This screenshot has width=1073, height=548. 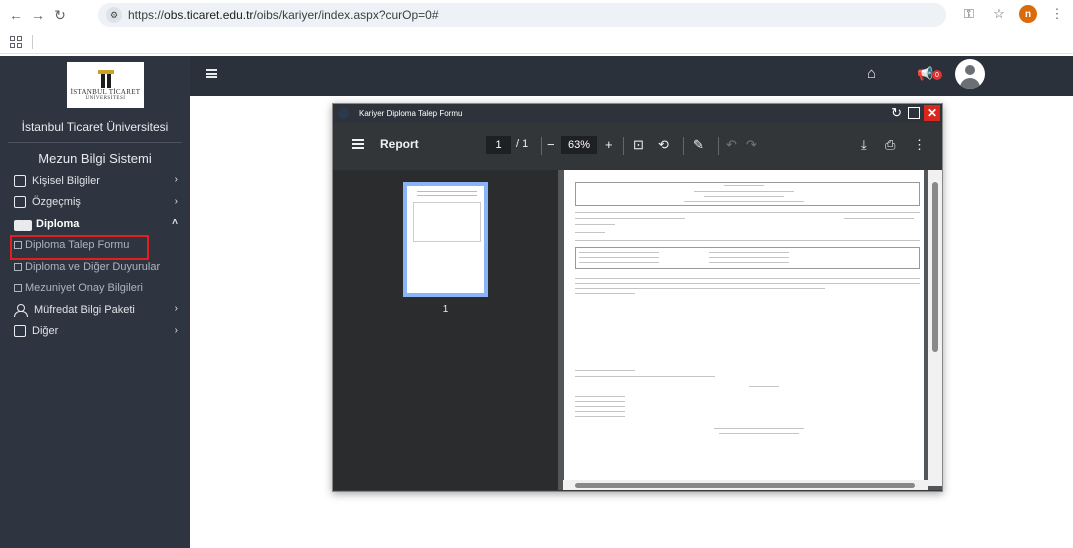 What do you see at coordinates (932, 113) in the screenshot?
I see `close-icon: ✕` at bounding box center [932, 113].